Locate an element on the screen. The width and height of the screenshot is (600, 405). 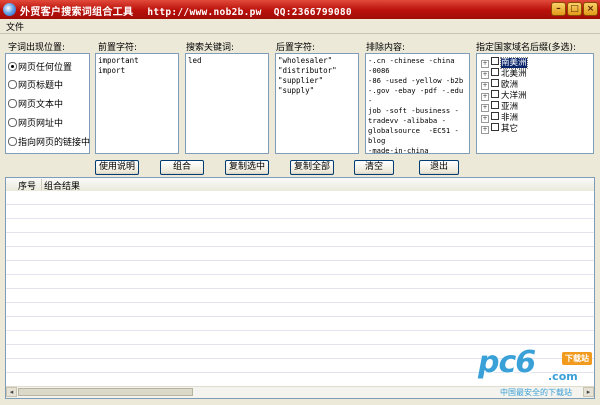
pc6-watermark: pc6 下载站 .com 中国最安全的下载站 is located at coordinates (537, 373).